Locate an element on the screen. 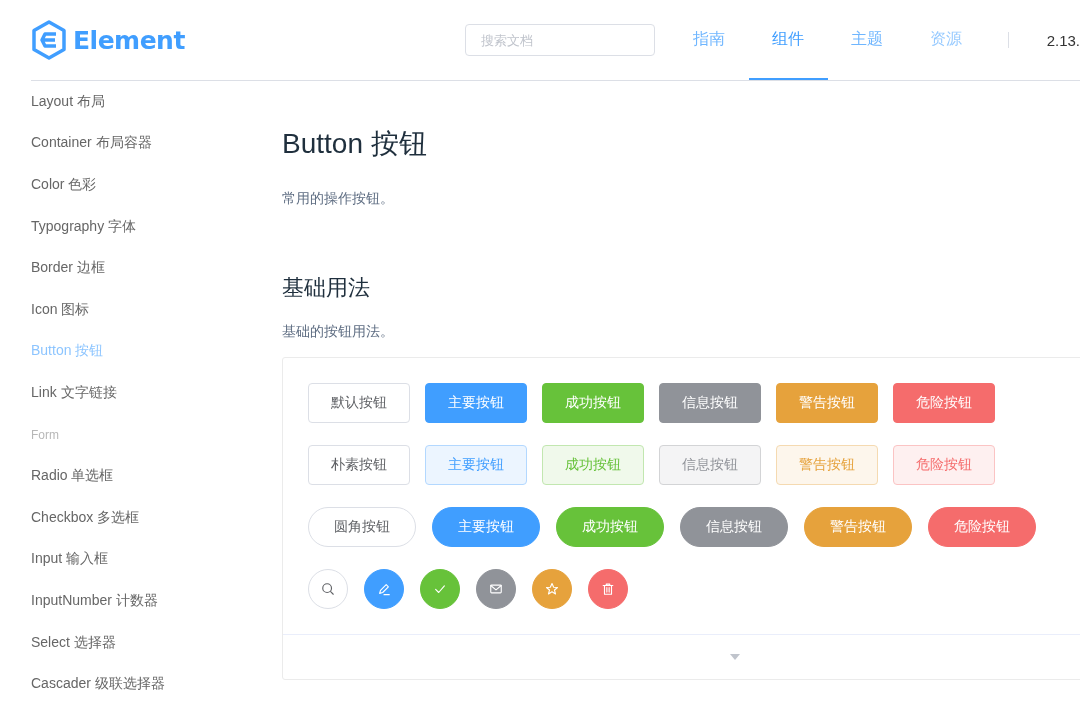 This screenshot has height=719, width=1080. demo-button: 默认按钮 is located at coordinates (359, 403).